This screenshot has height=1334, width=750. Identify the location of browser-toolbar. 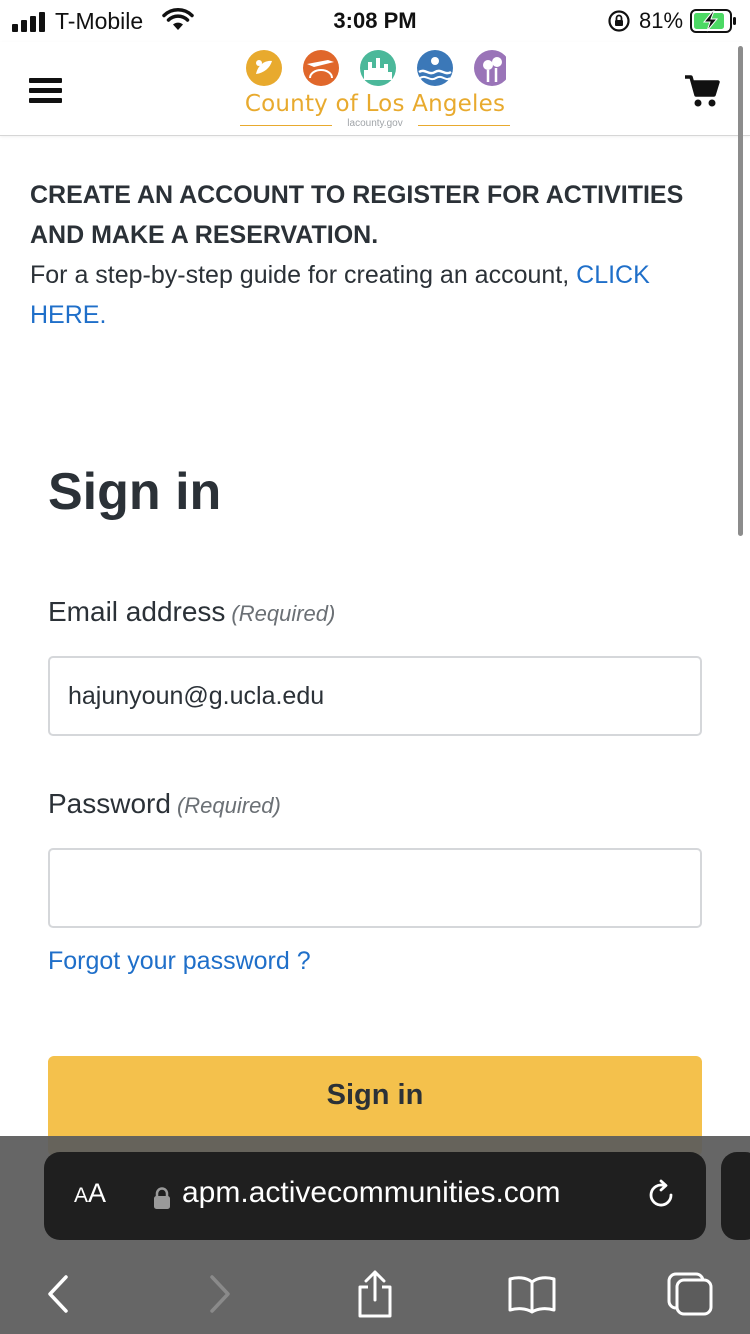
(375, 1294).